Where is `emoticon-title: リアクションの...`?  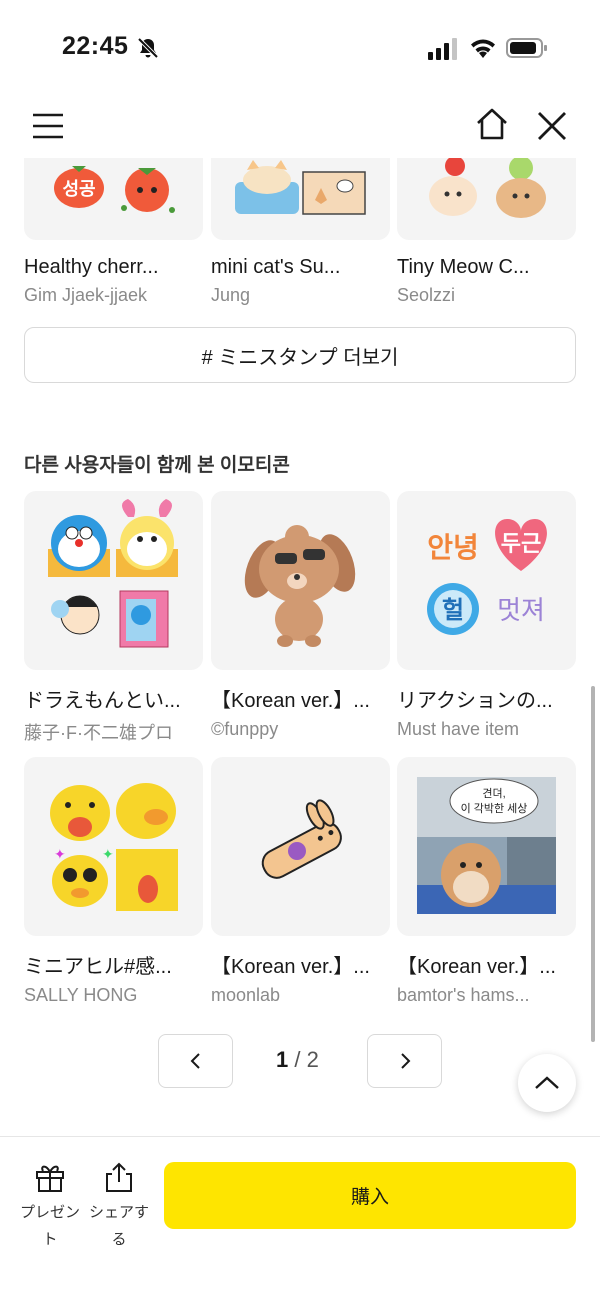
emoticon-title: リアクションの... is located at coordinates (486, 698).